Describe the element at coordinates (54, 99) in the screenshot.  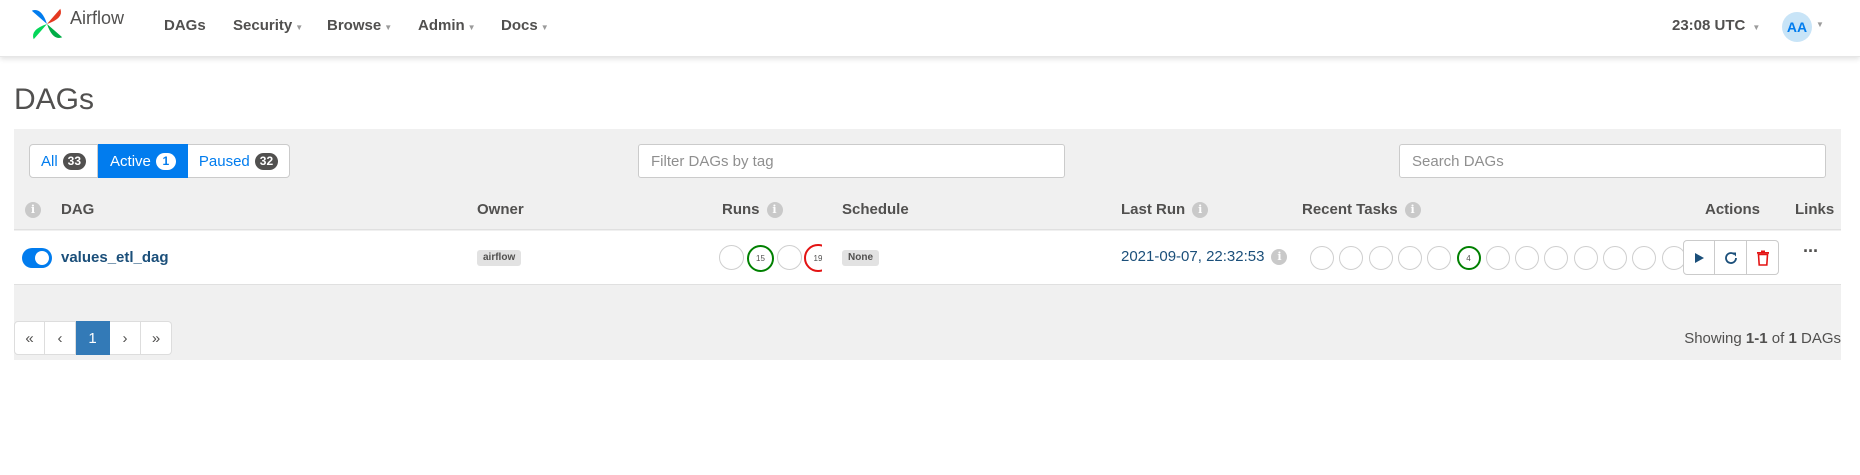
I see `page-title: DAGs` at that location.